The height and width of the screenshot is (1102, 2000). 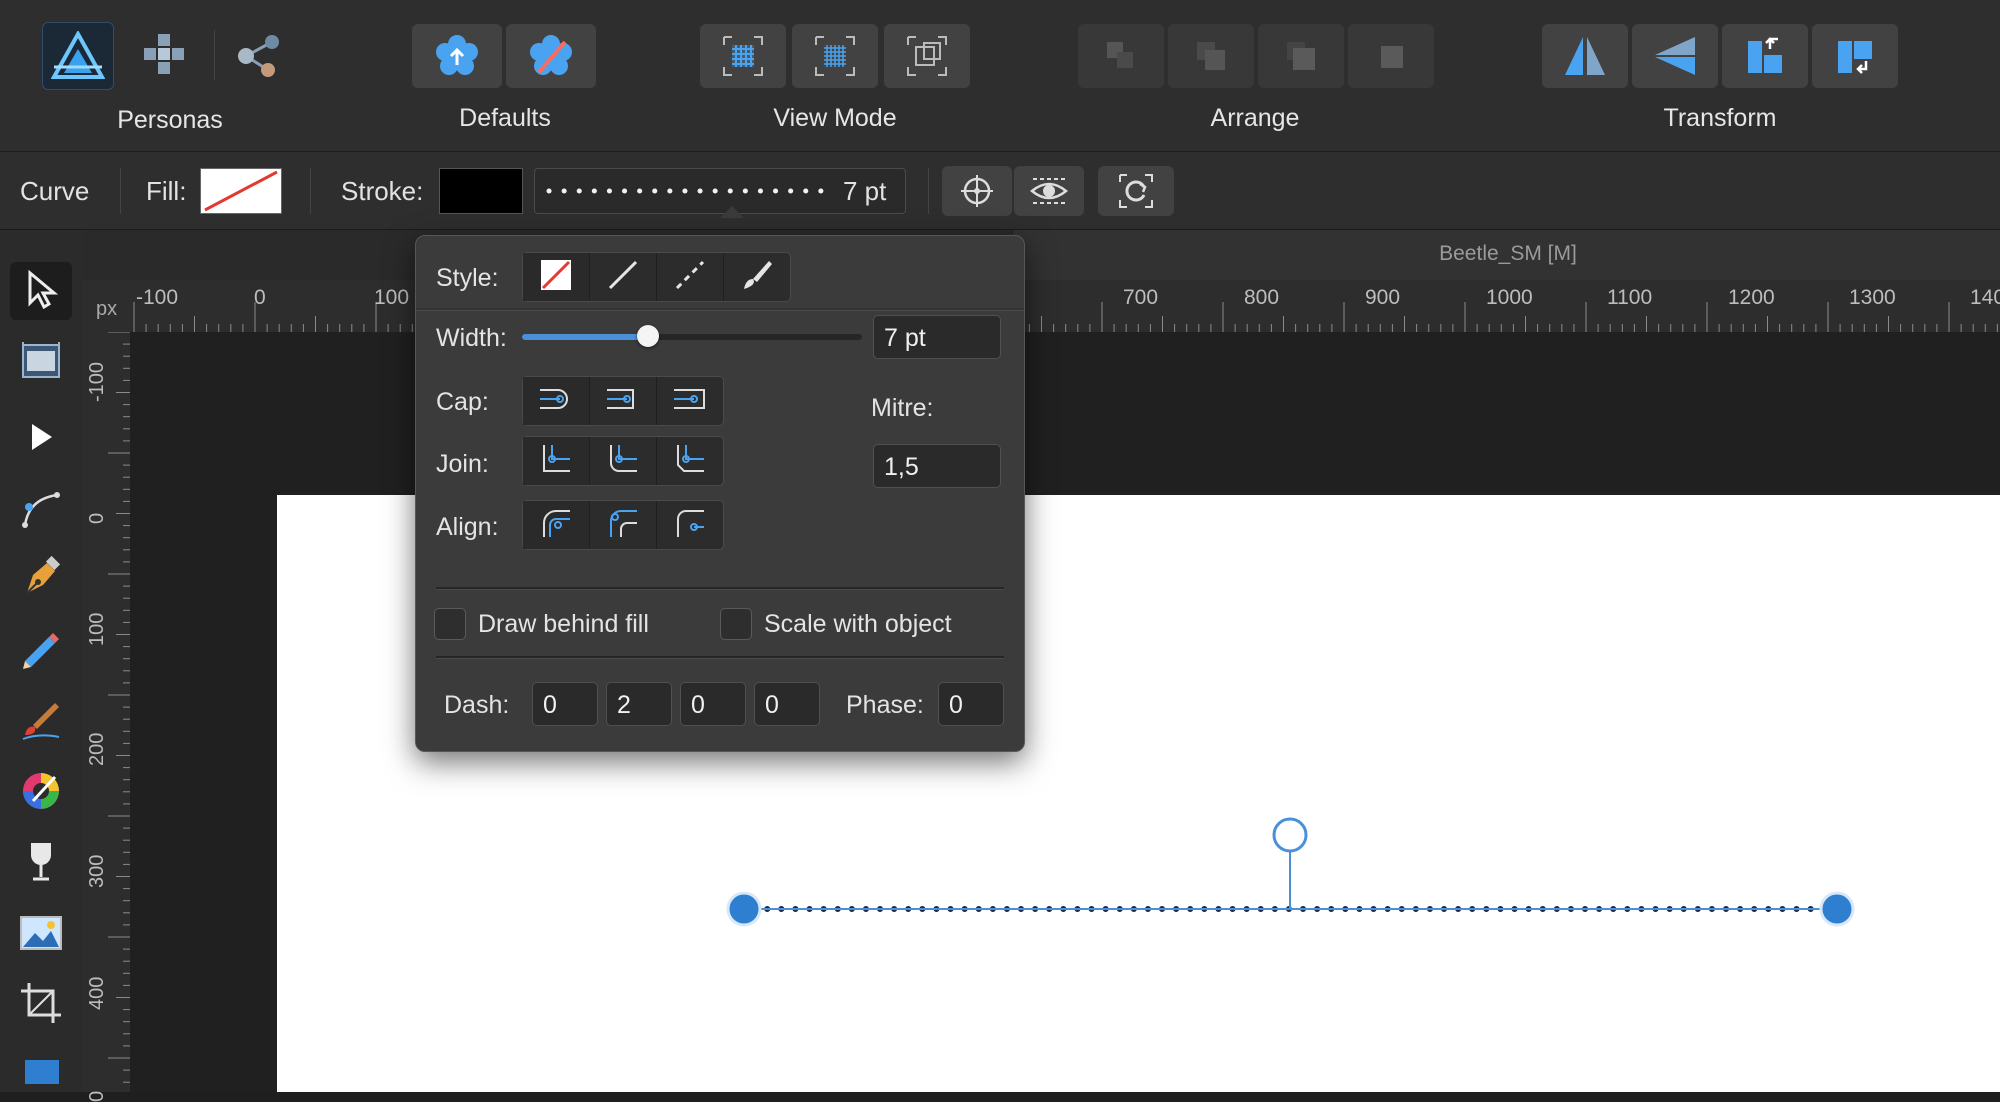 What do you see at coordinates (157, 297) in the screenshot?
I see `ruler-h-label: -100` at bounding box center [157, 297].